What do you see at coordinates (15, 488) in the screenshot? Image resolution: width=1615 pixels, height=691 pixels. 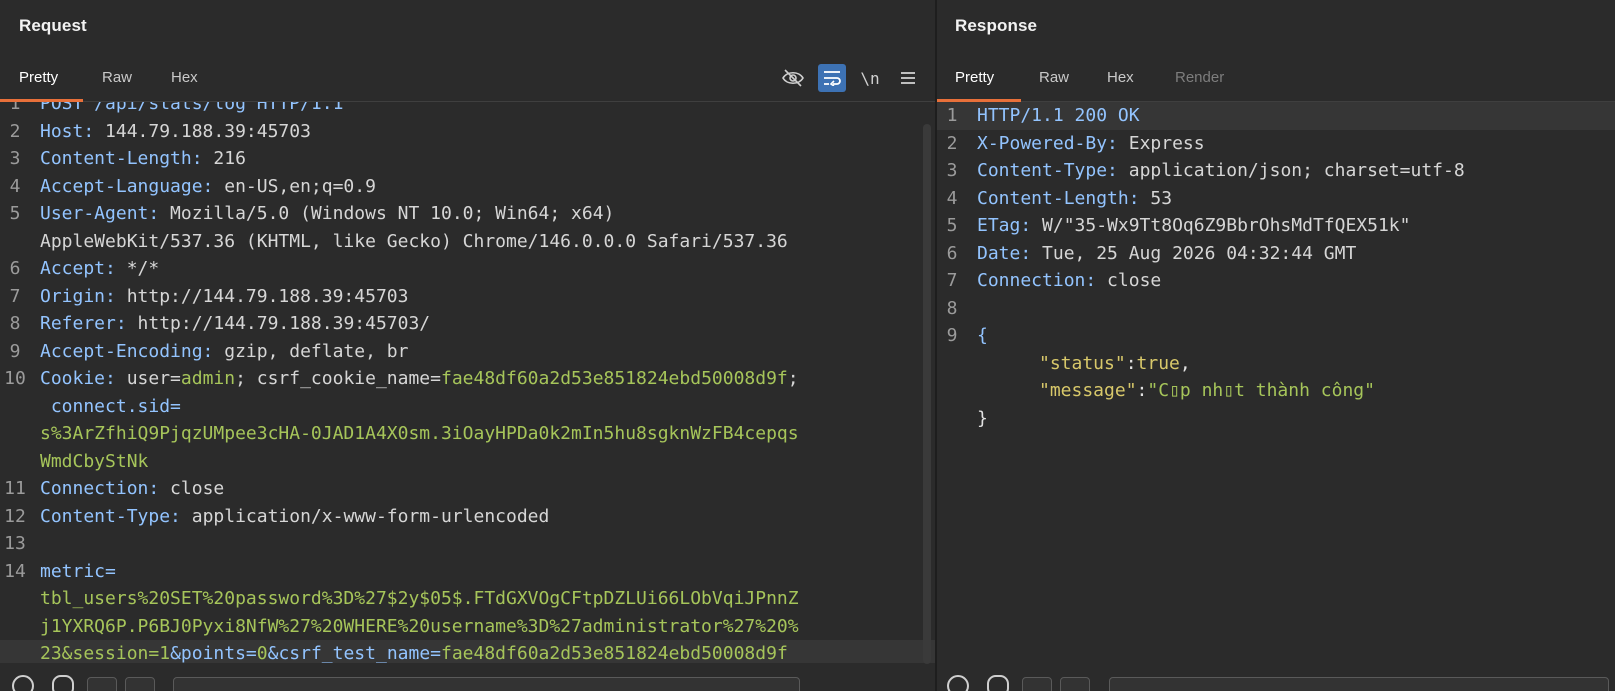 I see `line-number: 11` at bounding box center [15, 488].